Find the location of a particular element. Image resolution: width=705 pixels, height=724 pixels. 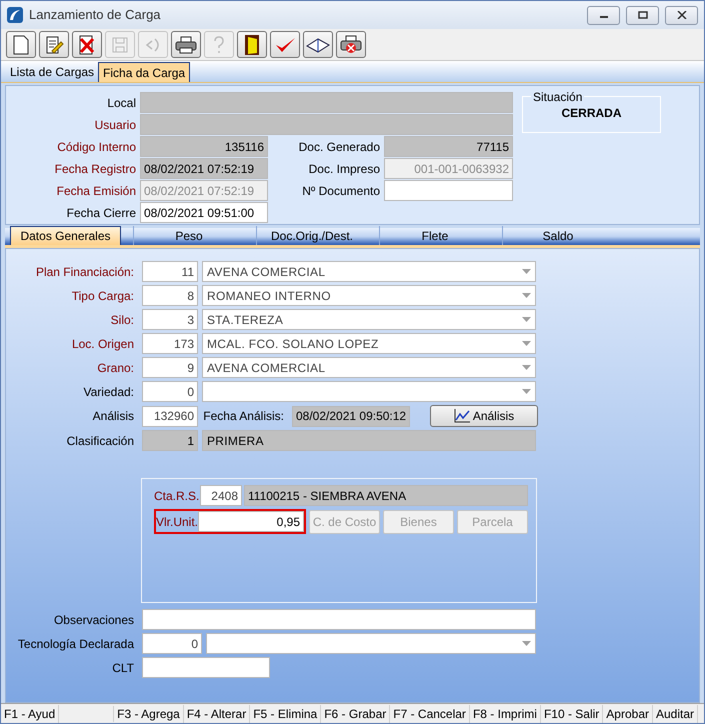

exit-door-icon is located at coordinates (252, 45).